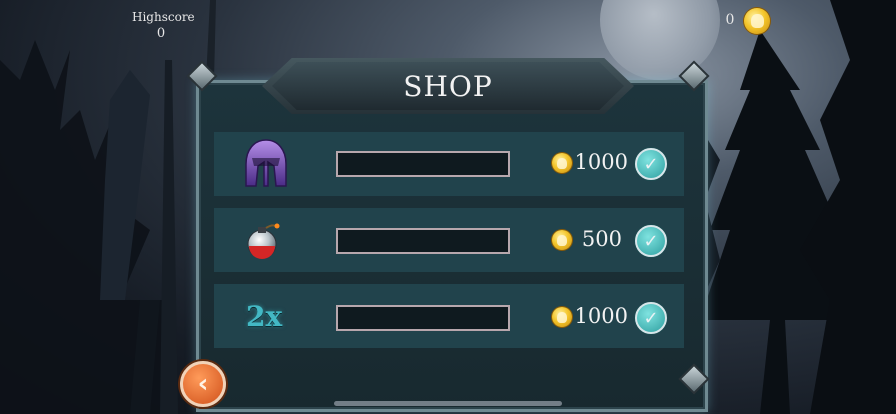  Describe the element at coordinates (163, 17) in the screenshot. I see `highscore-label: Highscore` at that location.